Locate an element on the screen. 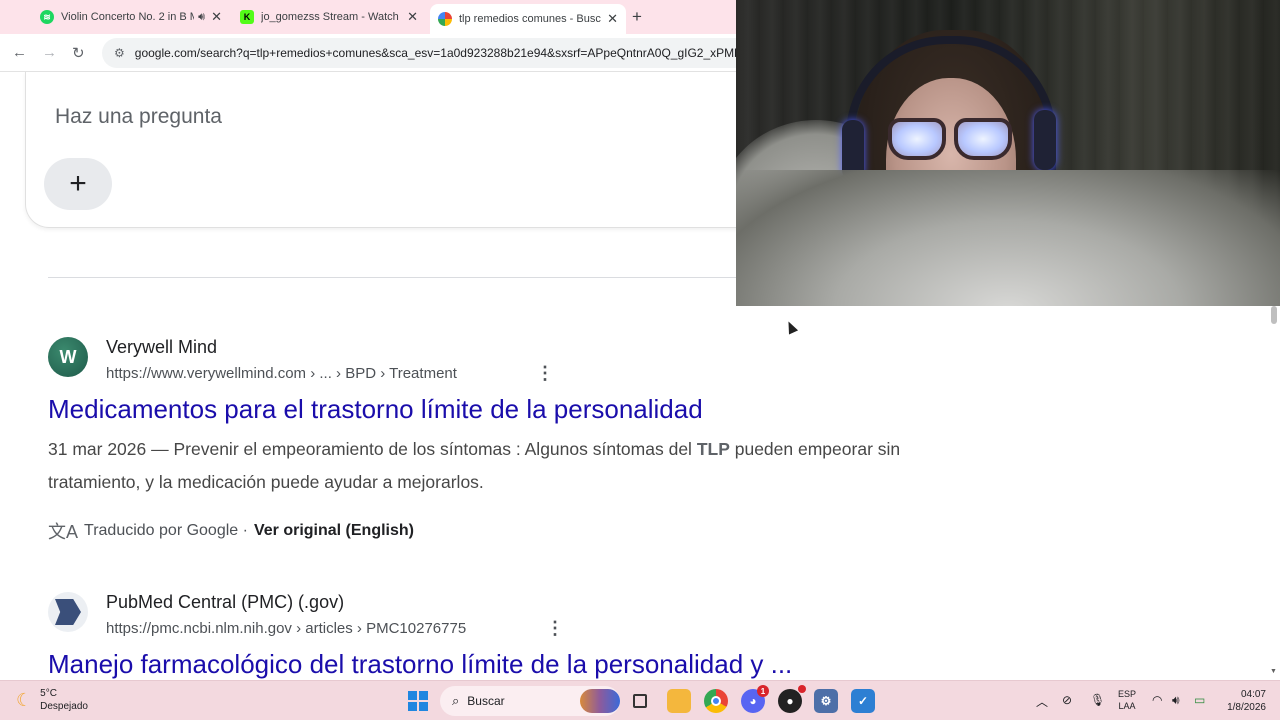  scrollbar-thumb is located at coordinates (1274, 315).